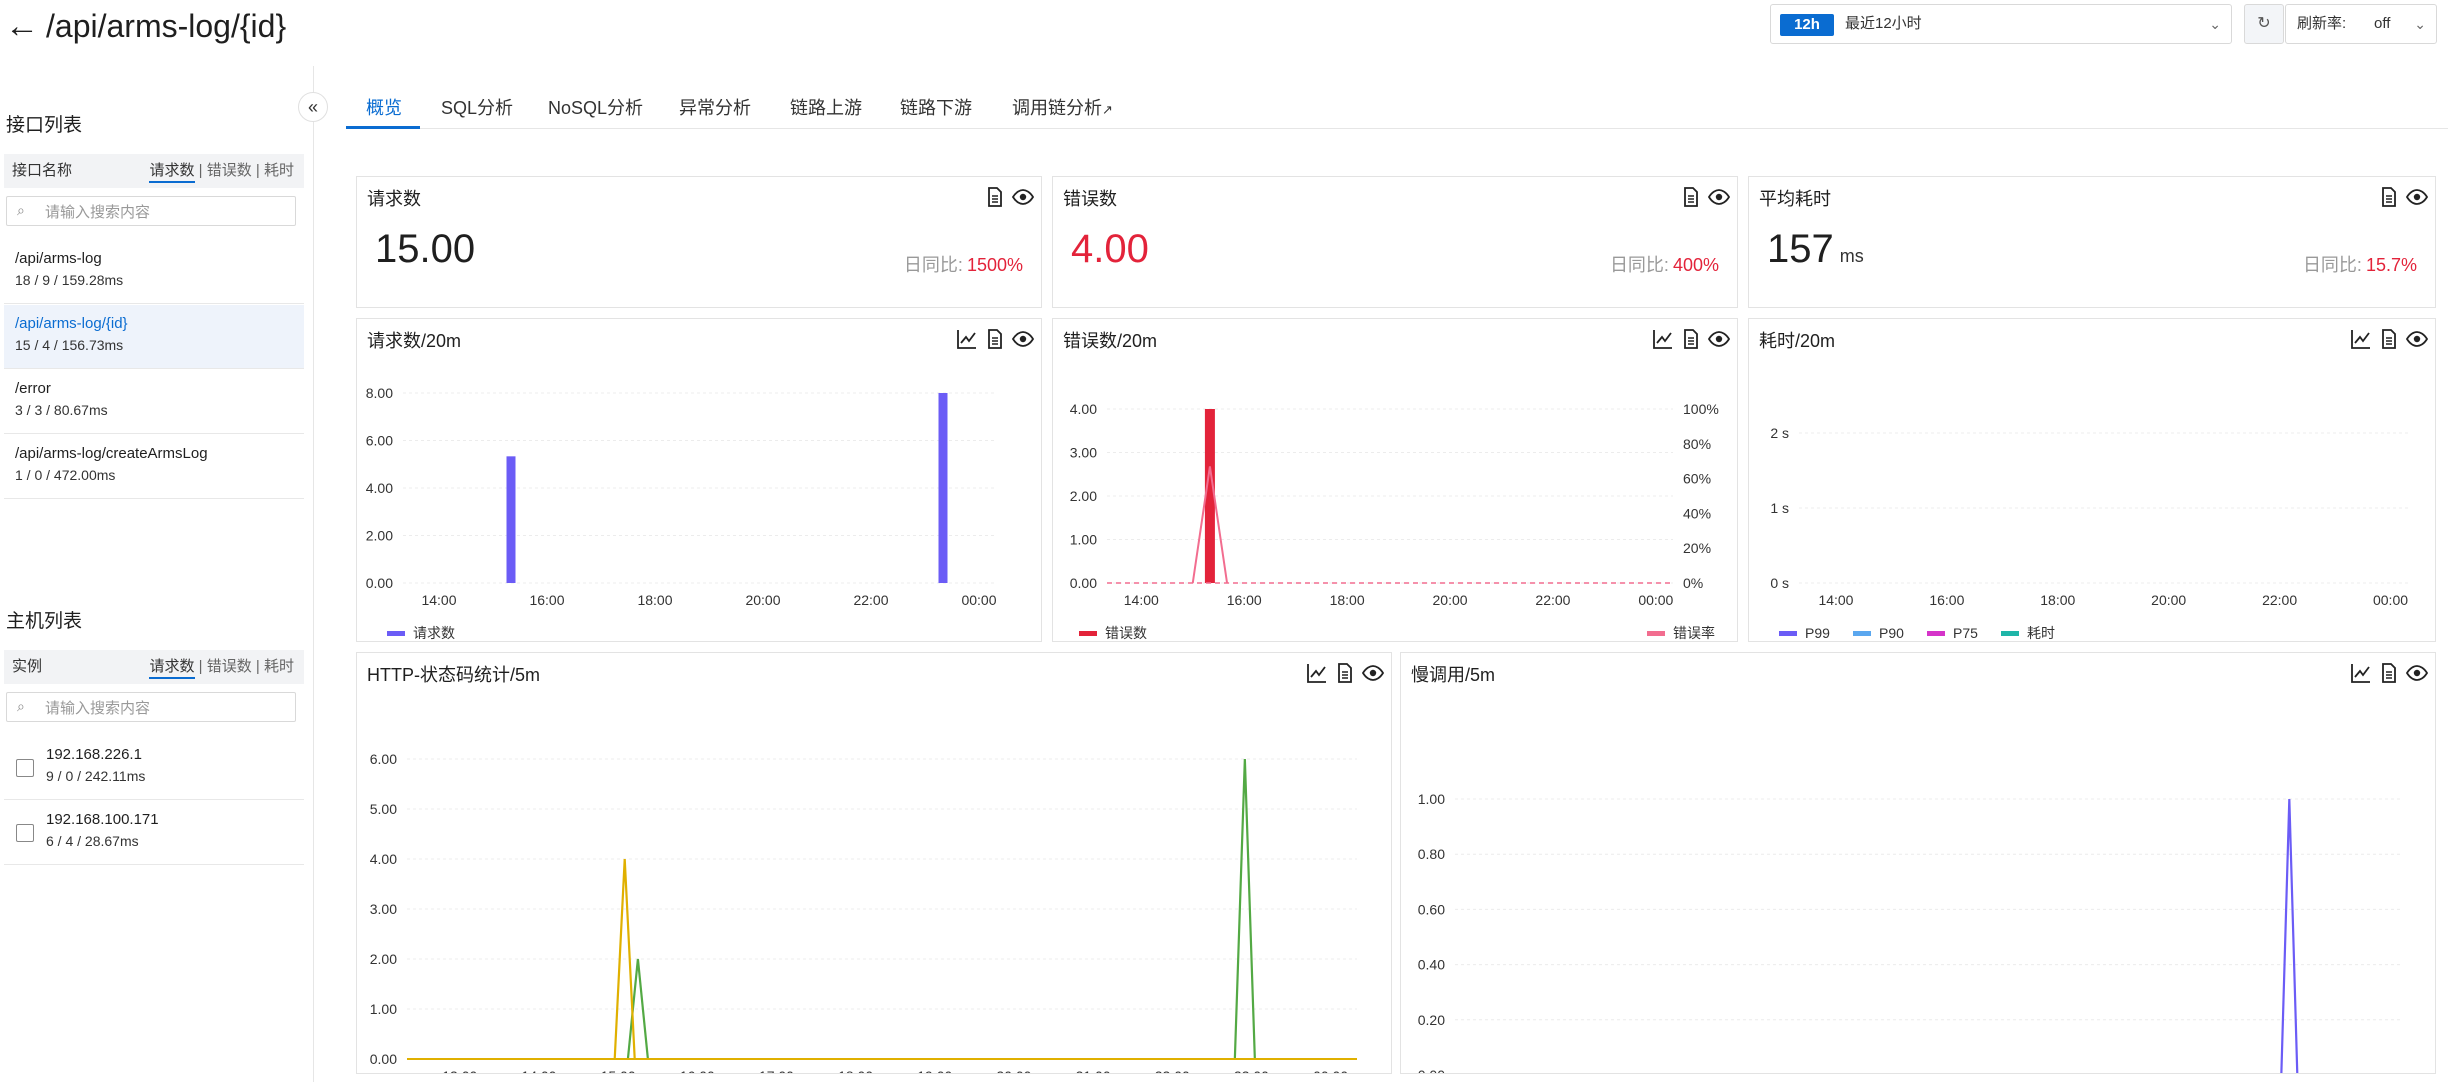 The width and height of the screenshot is (2448, 1082). What do you see at coordinates (1126, 633) in the screenshot?
I see `legend-label: 错误数` at bounding box center [1126, 633].